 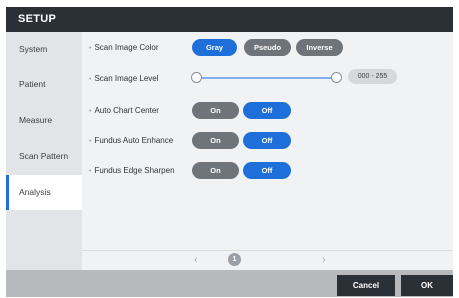 What do you see at coordinates (229, 283) in the screenshot?
I see `footer-bar: Cancel OK` at bounding box center [229, 283].